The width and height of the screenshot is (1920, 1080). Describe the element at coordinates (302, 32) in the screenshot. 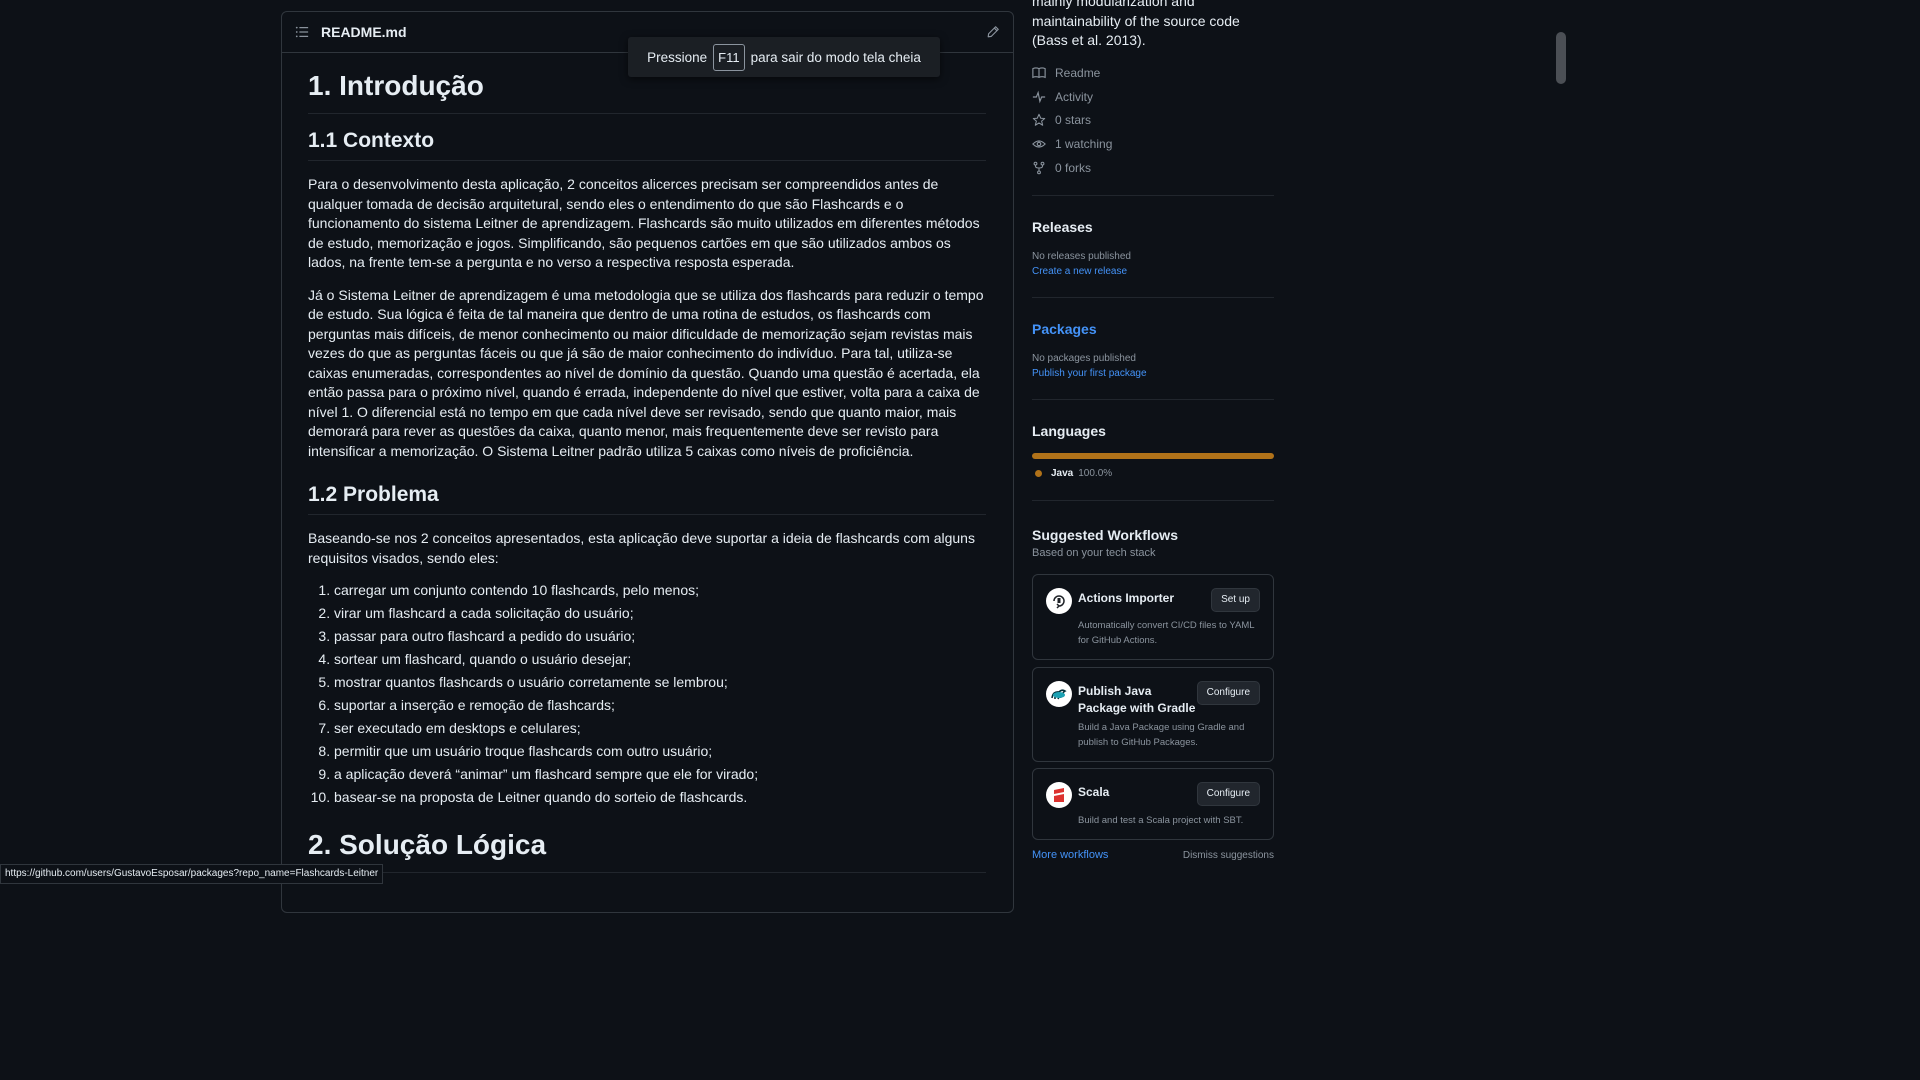

I see `table-of-contents-icon` at that location.